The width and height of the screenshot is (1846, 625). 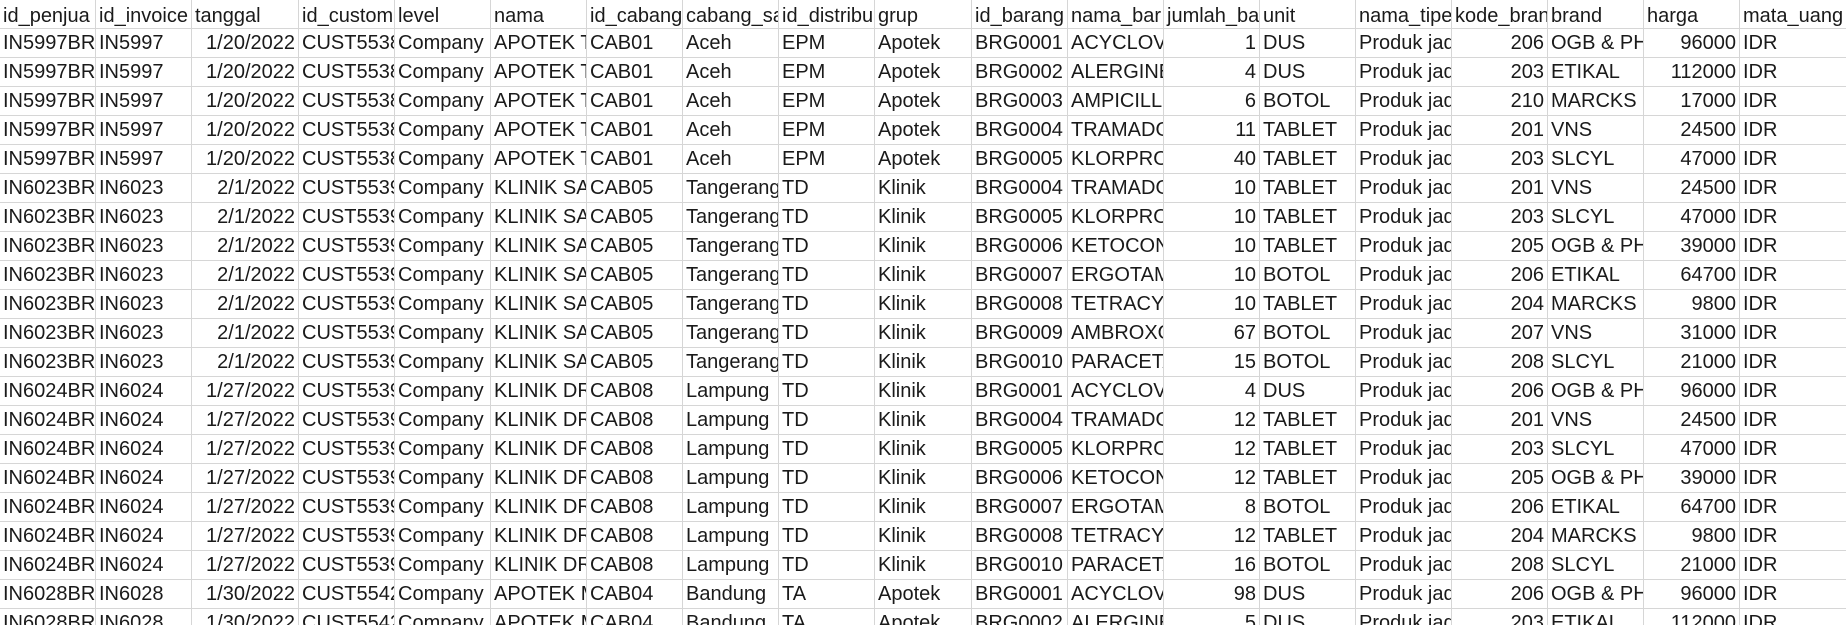 What do you see at coordinates (1116, 594) in the screenshot?
I see `cell-nama-bar: ACYCLOVI` at bounding box center [1116, 594].